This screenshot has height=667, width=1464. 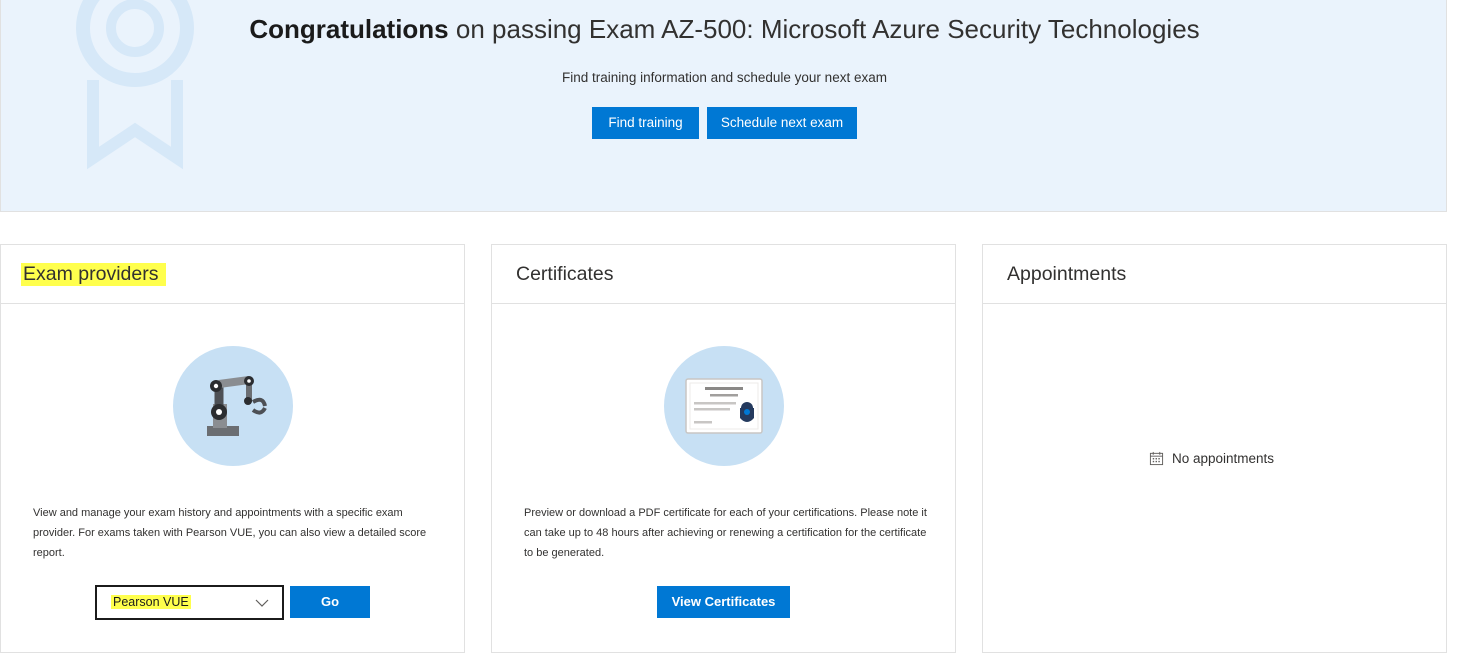 I want to click on no-appointments-text: No appointments, so click(x=1223, y=458).